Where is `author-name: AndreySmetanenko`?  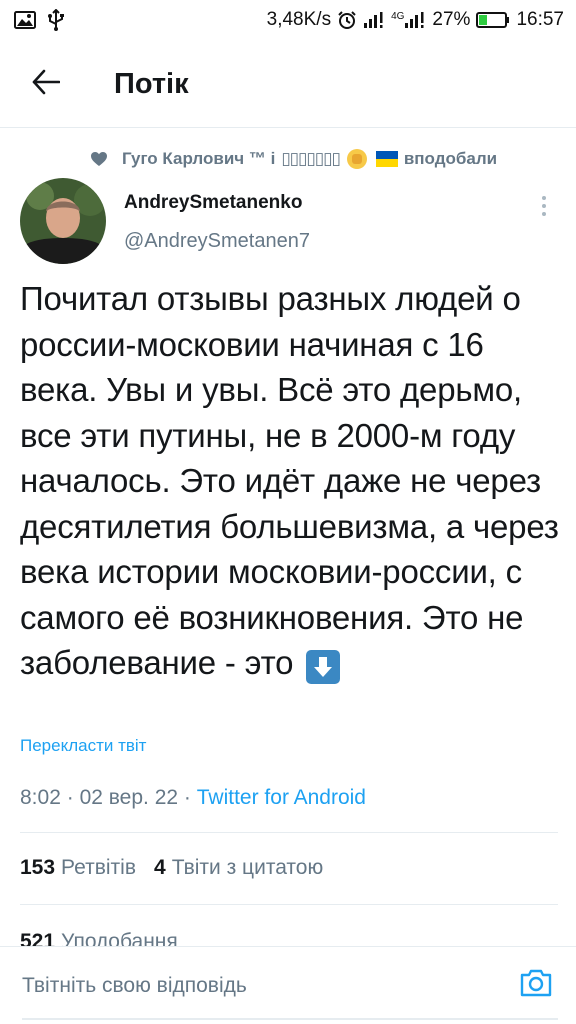
author-name: AndreySmetanenko is located at coordinates (213, 203).